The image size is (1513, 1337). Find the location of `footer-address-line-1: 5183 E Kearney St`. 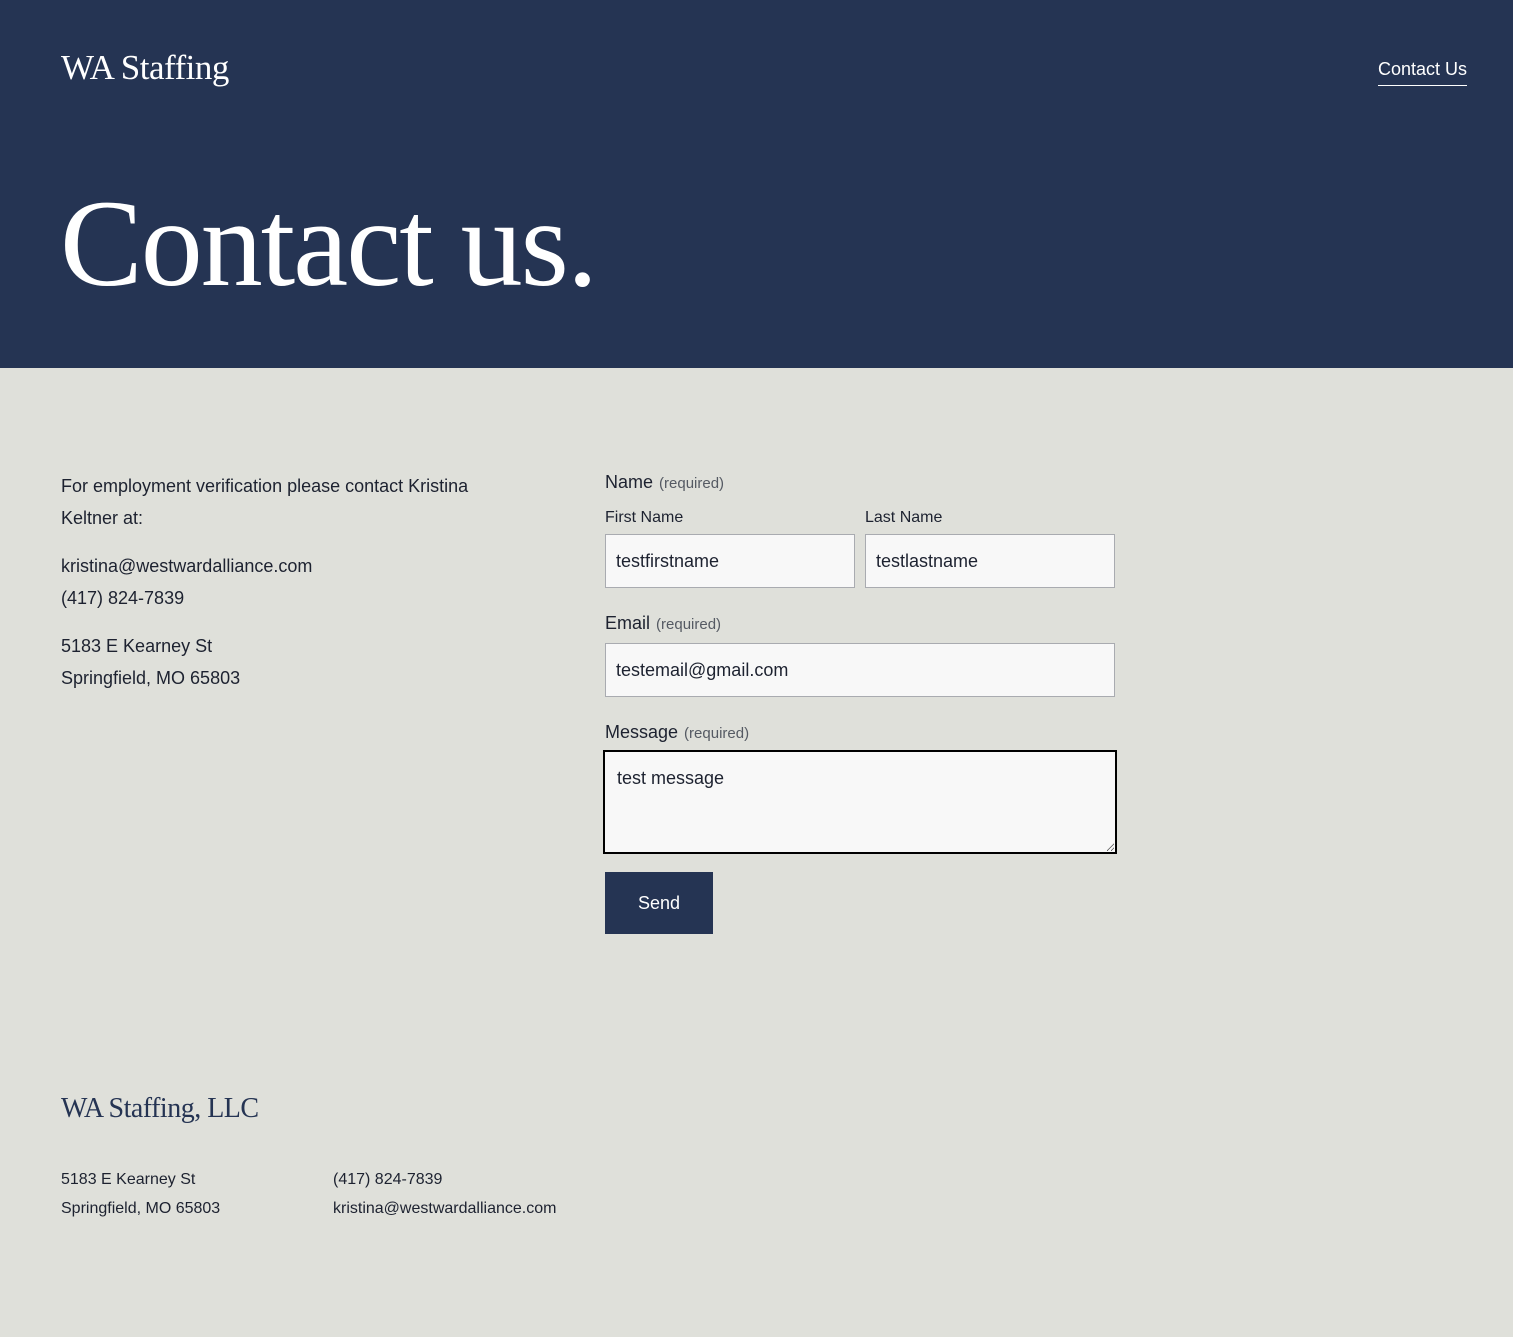

footer-address-line-1: 5183 E Kearney St is located at coordinates (128, 1179).